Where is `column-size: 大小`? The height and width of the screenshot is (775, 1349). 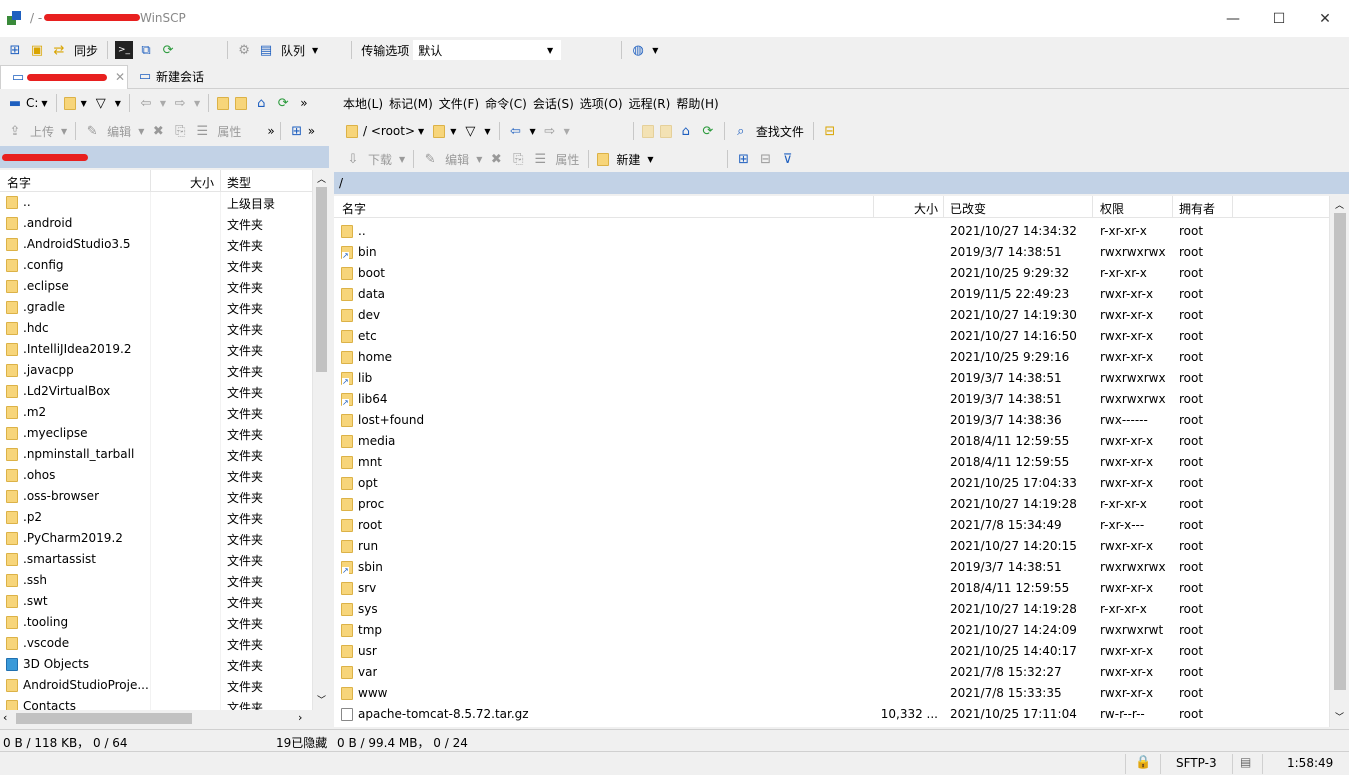 column-size: 大小 is located at coordinates (926, 208).